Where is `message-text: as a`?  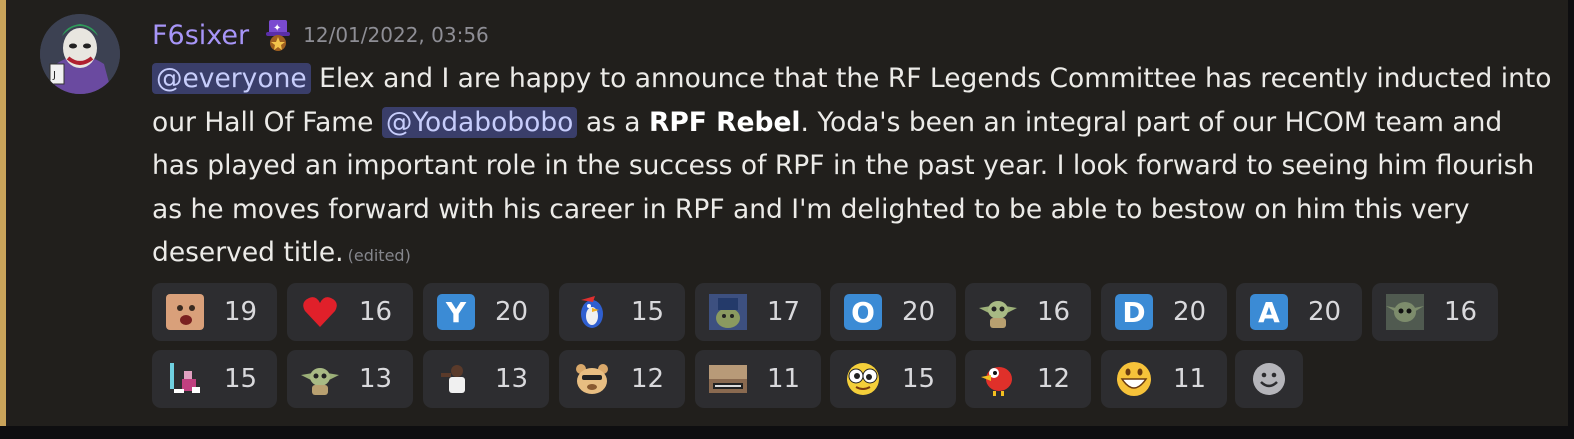
message-text: as a is located at coordinates (613, 122).